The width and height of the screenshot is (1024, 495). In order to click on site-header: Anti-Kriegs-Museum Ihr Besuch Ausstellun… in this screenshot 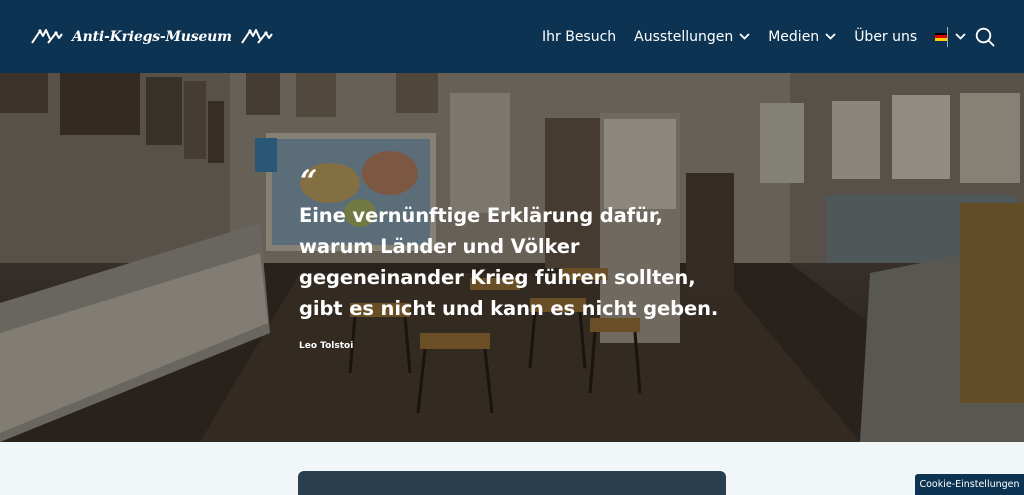, I will do `click(512, 36)`.